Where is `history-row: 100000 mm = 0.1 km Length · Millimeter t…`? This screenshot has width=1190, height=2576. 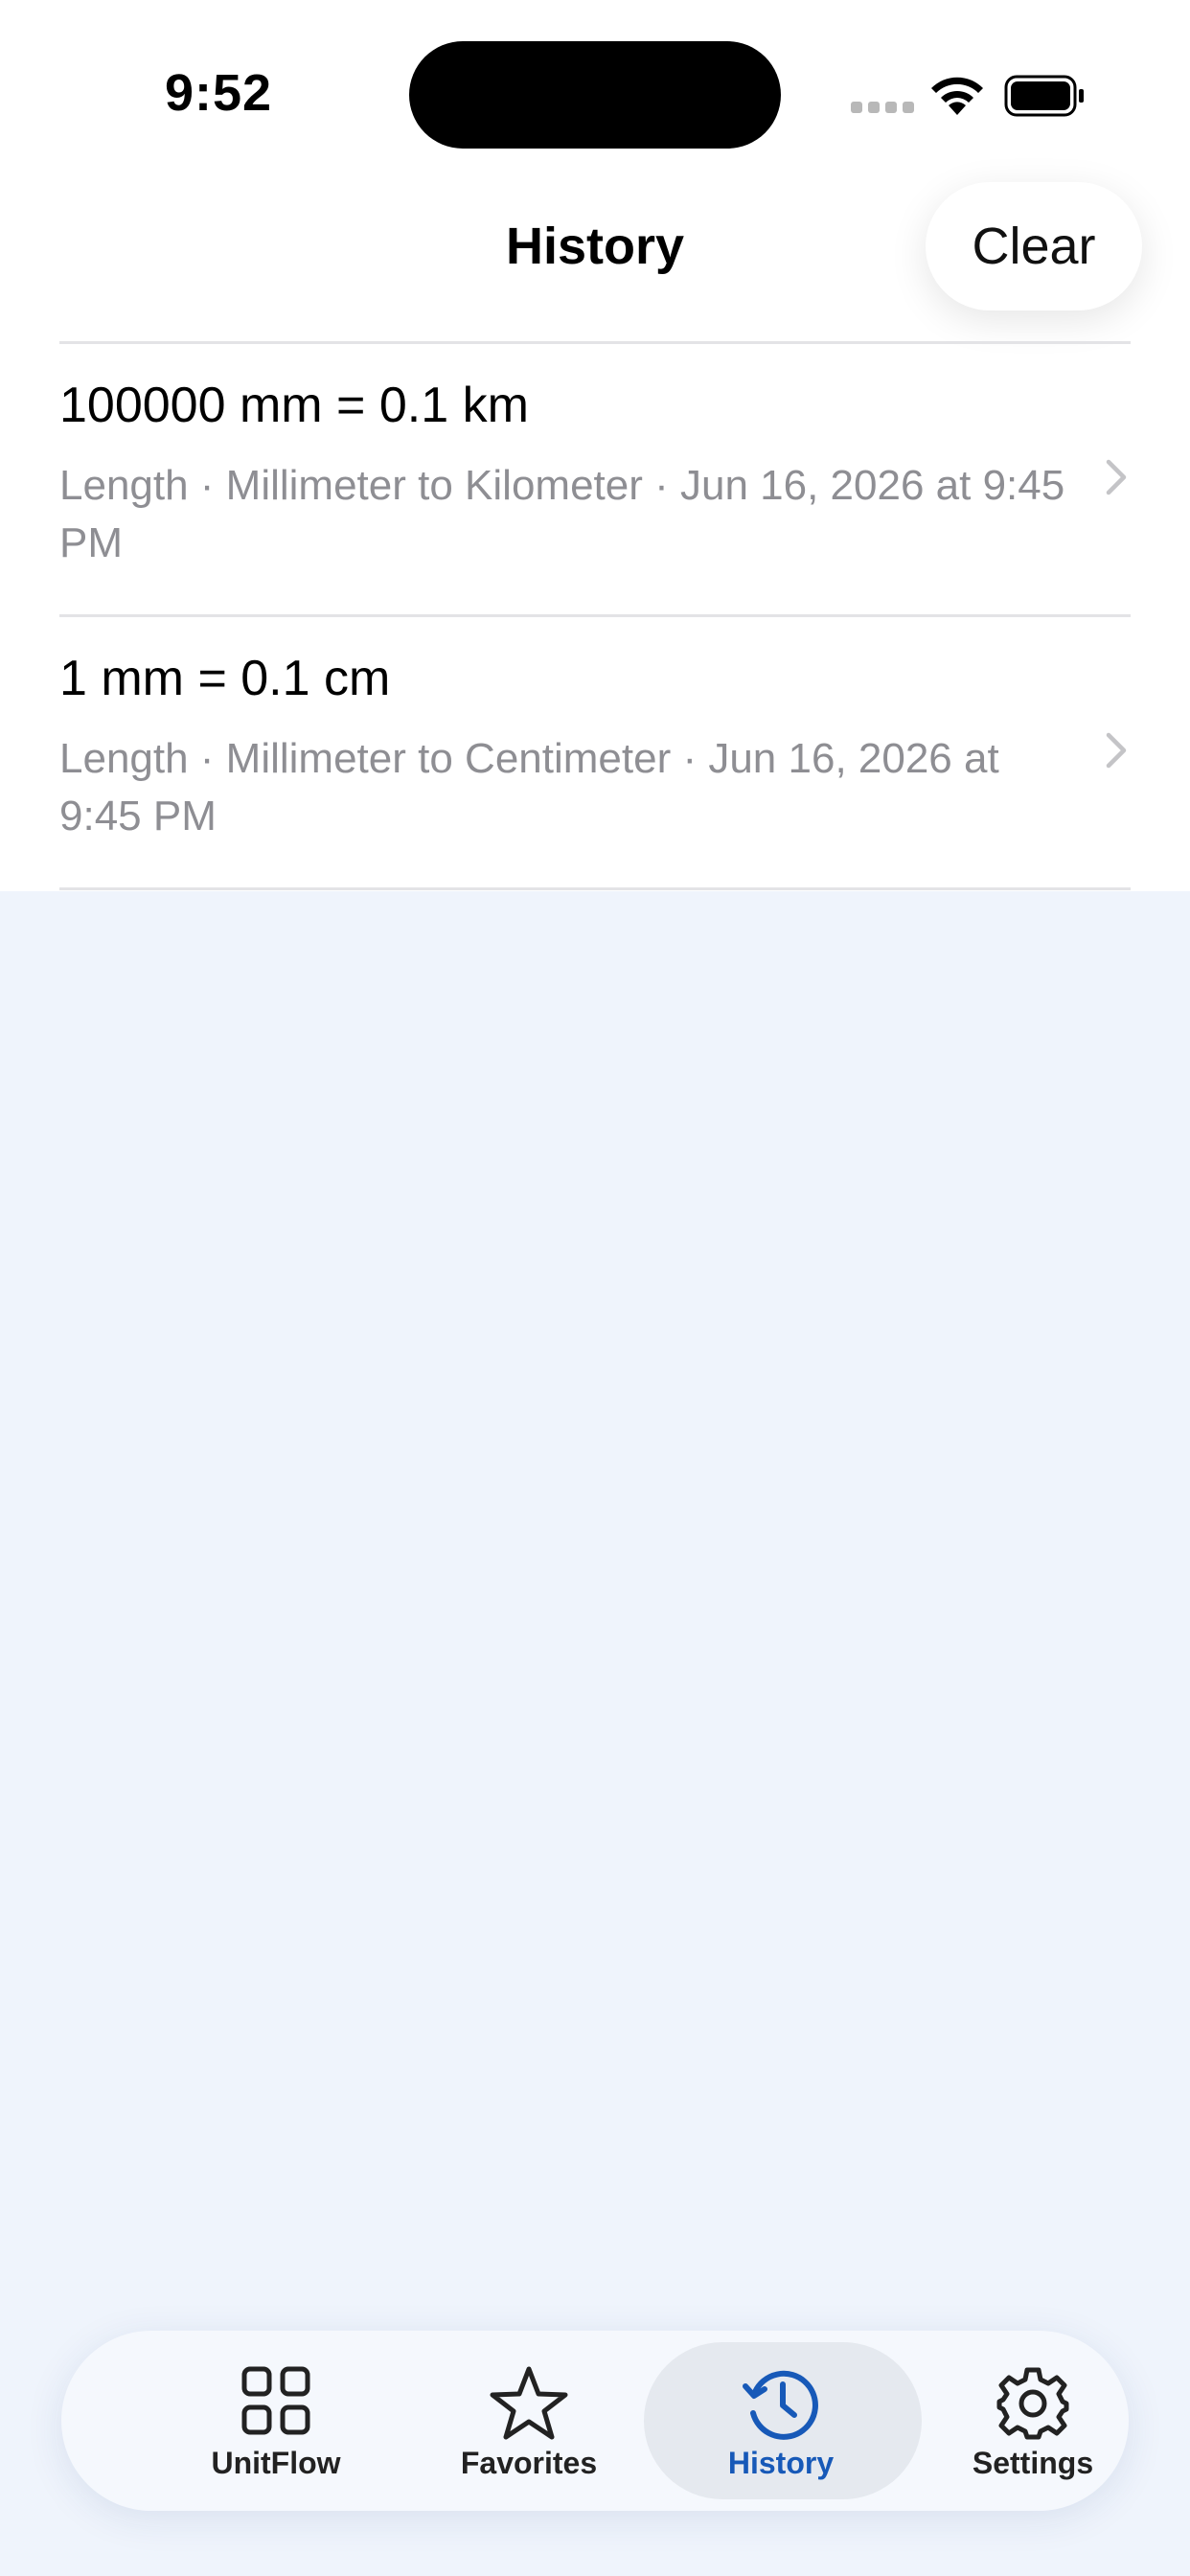
history-row: 100000 mm = 0.1 km Length · Millimeter t… is located at coordinates (595, 479).